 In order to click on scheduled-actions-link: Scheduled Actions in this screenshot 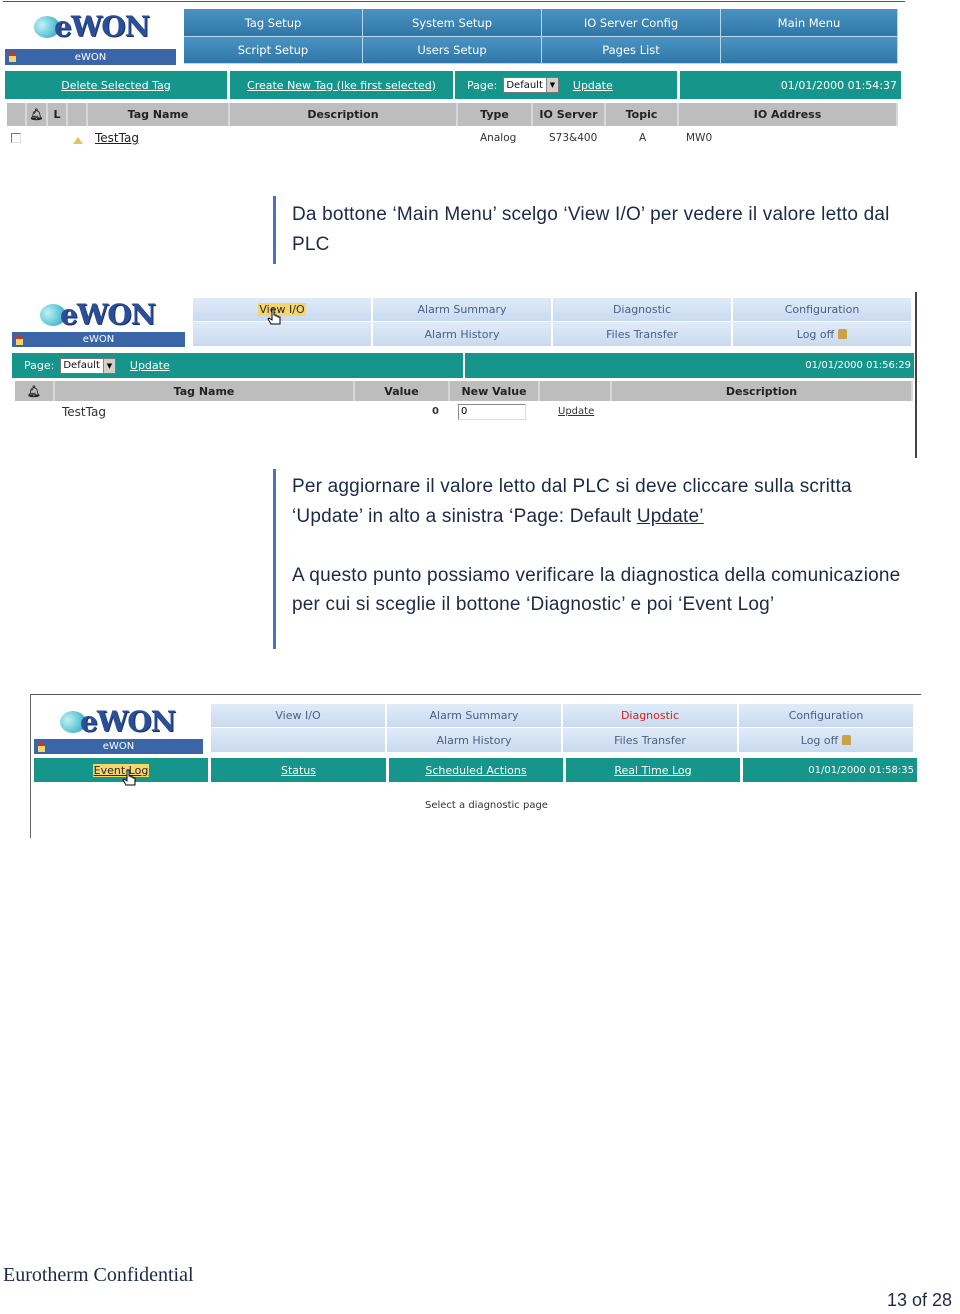, I will do `click(475, 770)`.